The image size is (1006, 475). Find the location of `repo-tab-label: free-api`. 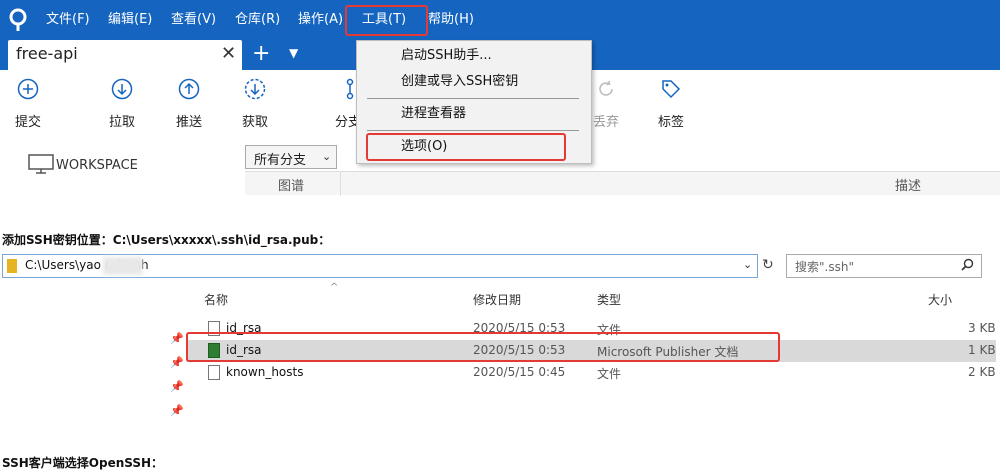

repo-tab-label: free-api is located at coordinates (47, 53).